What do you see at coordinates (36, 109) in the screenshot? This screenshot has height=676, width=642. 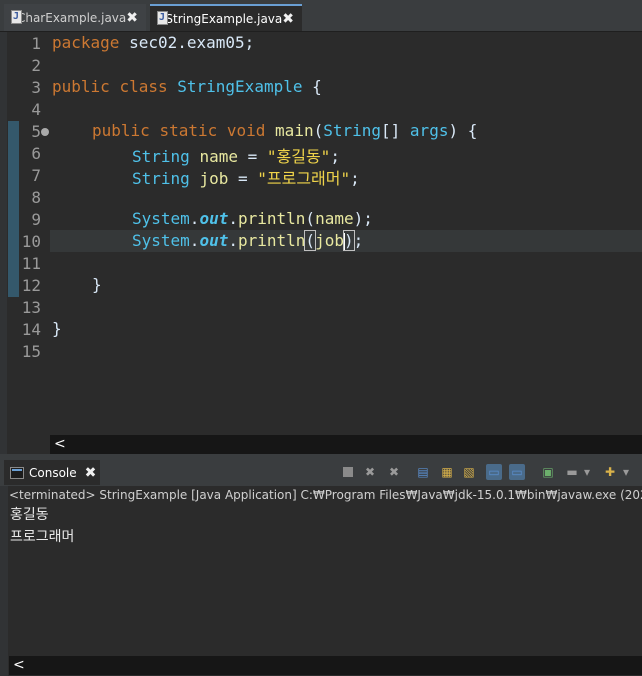 I see `line-number: 4` at bounding box center [36, 109].